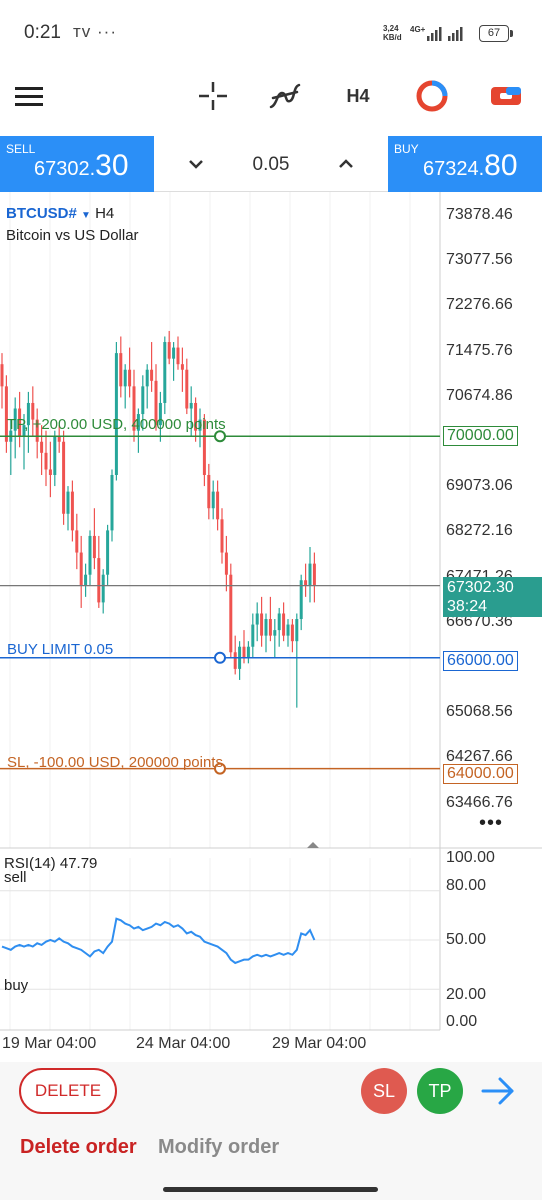 This screenshot has height=1200, width=542. Describe the element at coordinates (270, 1189) in the screenshot. I see `home-indicator` at that location.